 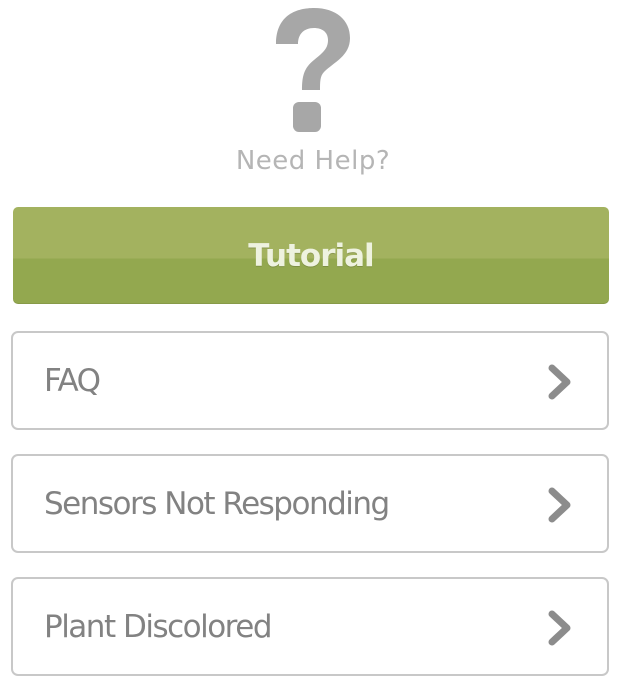 What do you see at coordinates (158, 626) in the screenshot?
I see `plant-discolored-item-label: Plant Discolored` at bounding box center [158, 626].